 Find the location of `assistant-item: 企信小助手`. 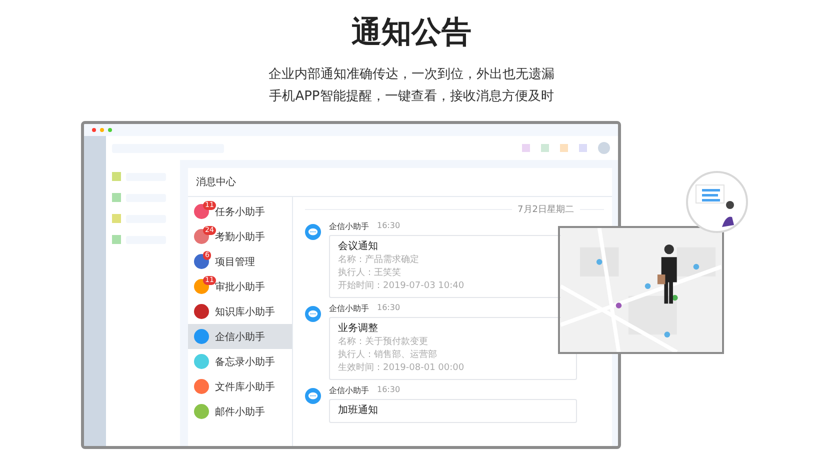

assistant-item: 企信小助手 is located at coordinates (240, 336).